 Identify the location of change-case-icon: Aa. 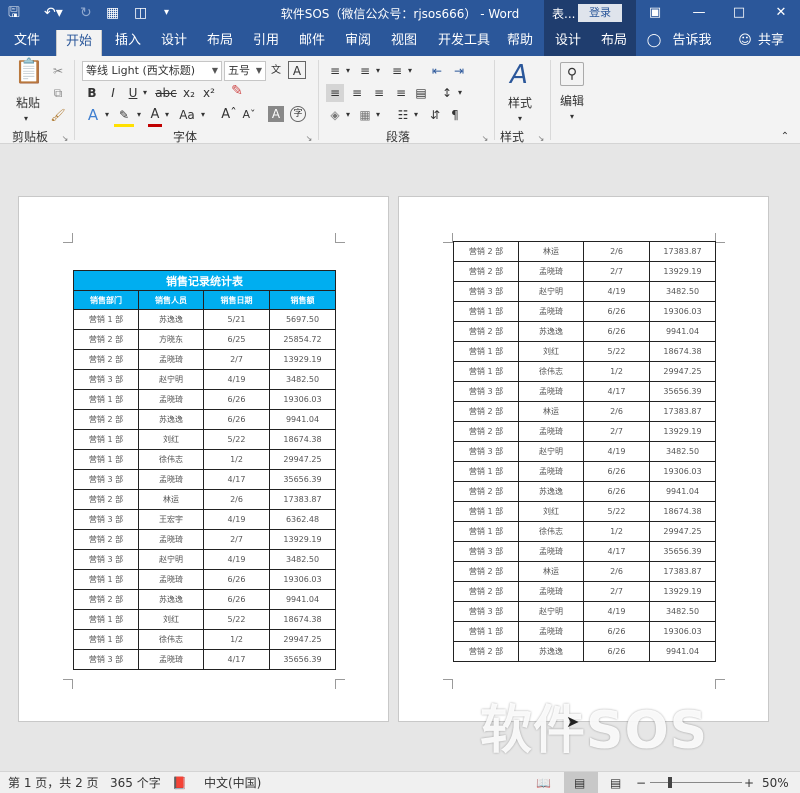
(187, 115).